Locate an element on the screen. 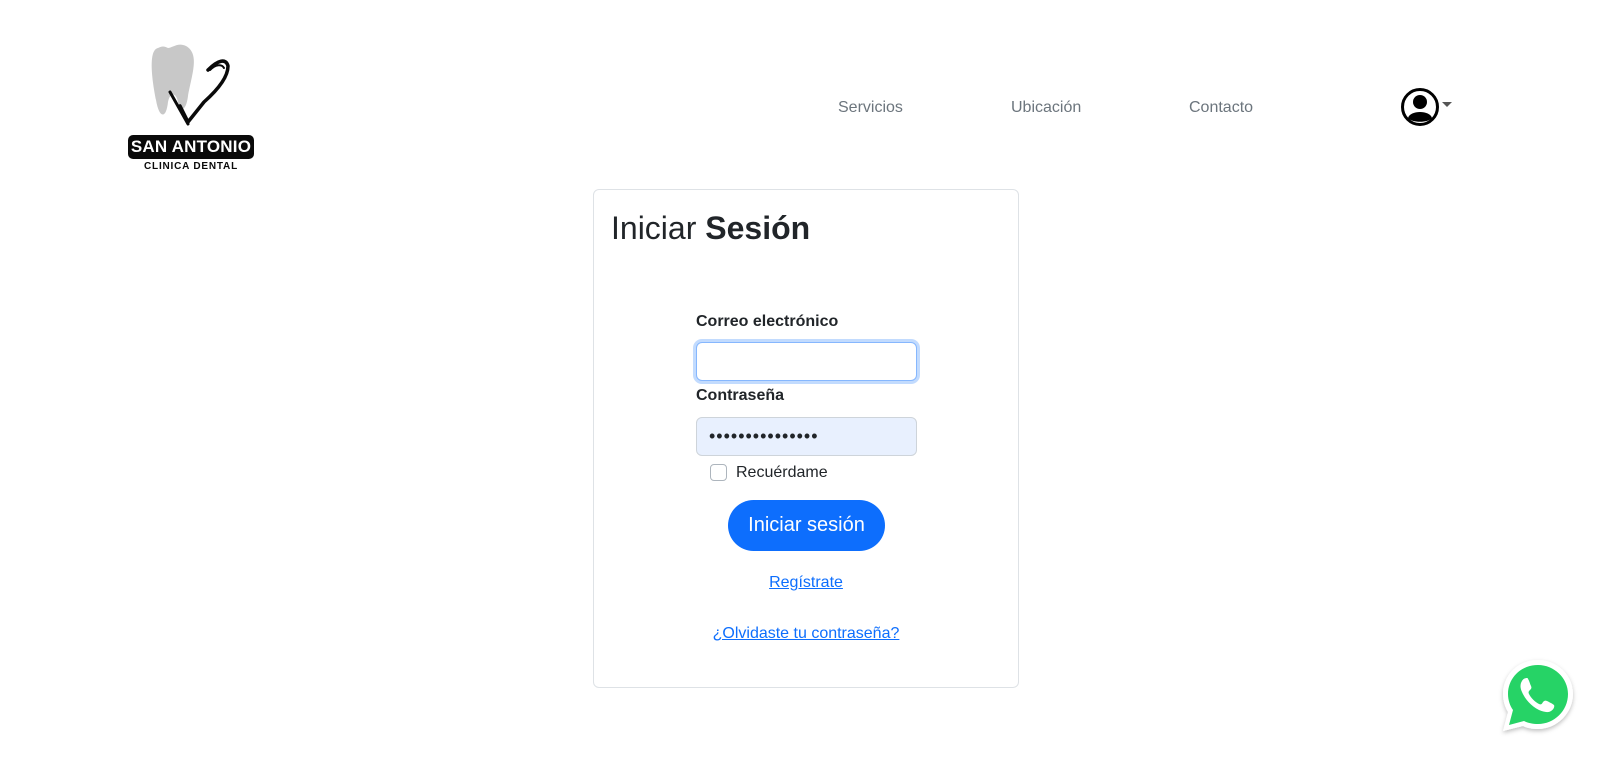 The width and height of the screenshot is (1600, 768). whatsapp-button is located at coordinates (1538, 696).